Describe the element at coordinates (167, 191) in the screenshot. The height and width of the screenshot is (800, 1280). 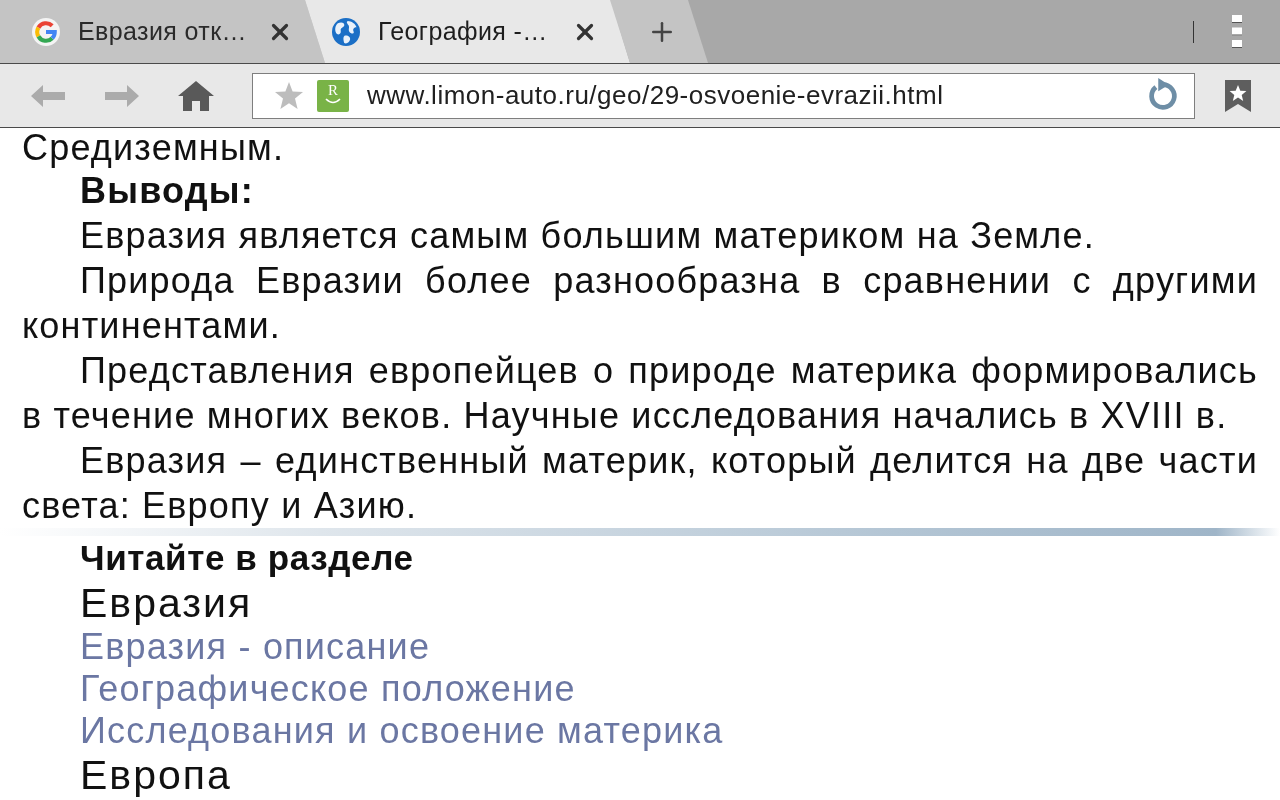
I see `section-heading: Выводы:` at that location.